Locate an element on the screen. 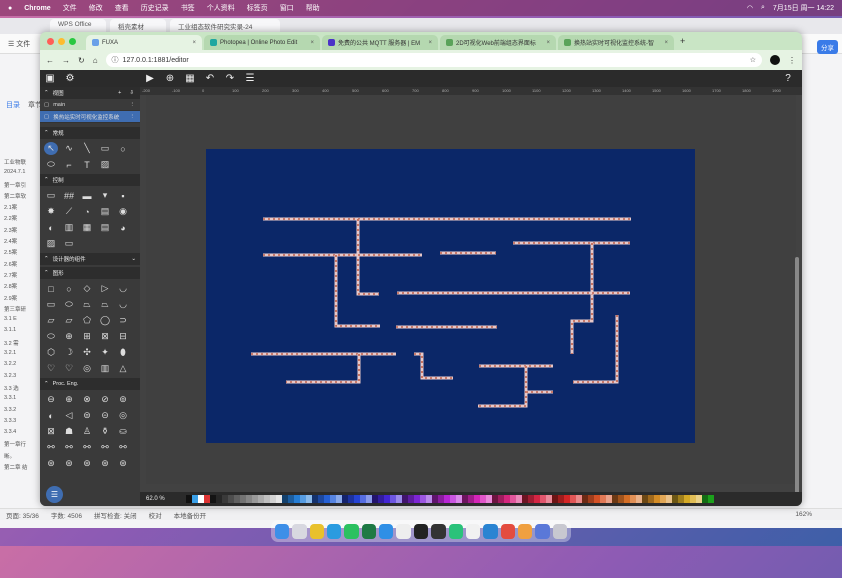  doc-zoom: 162% is located at coordinates (803, 514).